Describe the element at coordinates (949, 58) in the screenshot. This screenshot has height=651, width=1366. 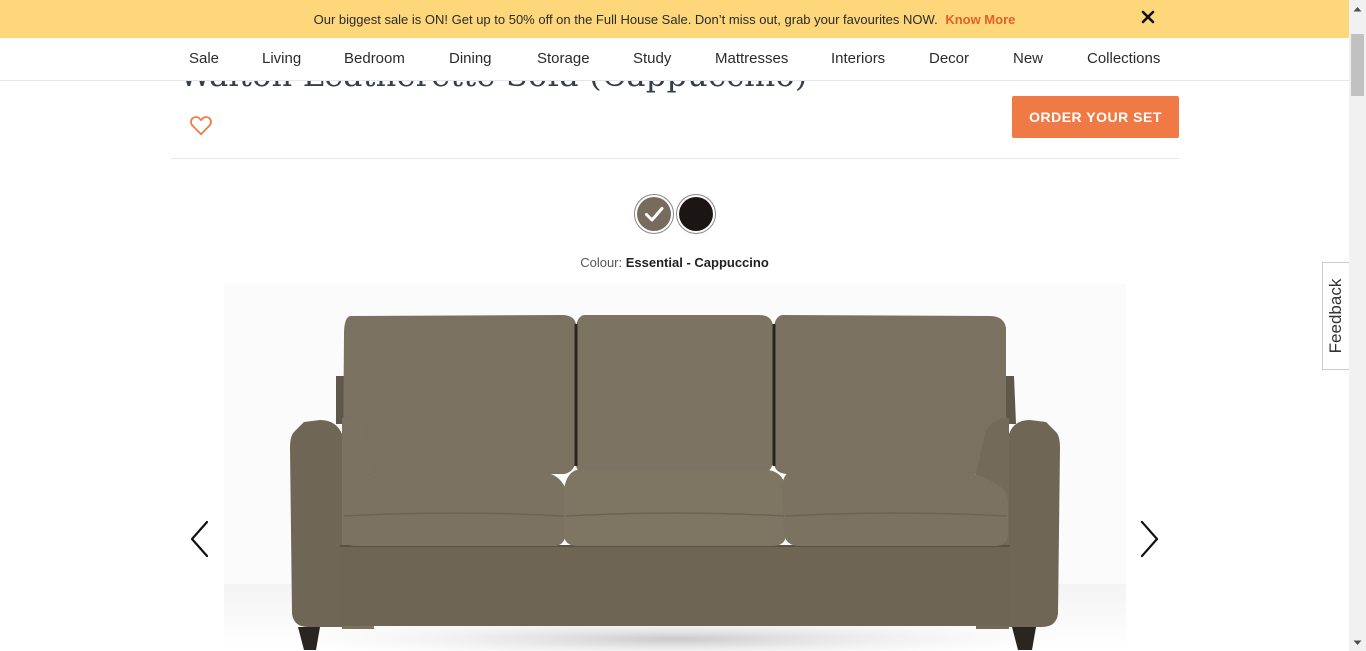
I see `nav-item-decor: Decor` at that location.